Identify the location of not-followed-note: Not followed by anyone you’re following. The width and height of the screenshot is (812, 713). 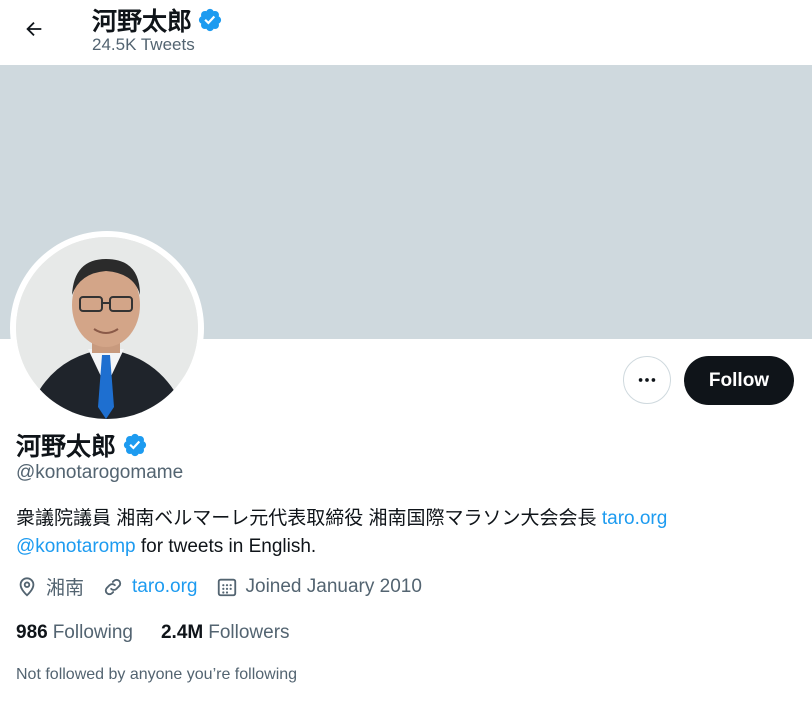
(157, 674).